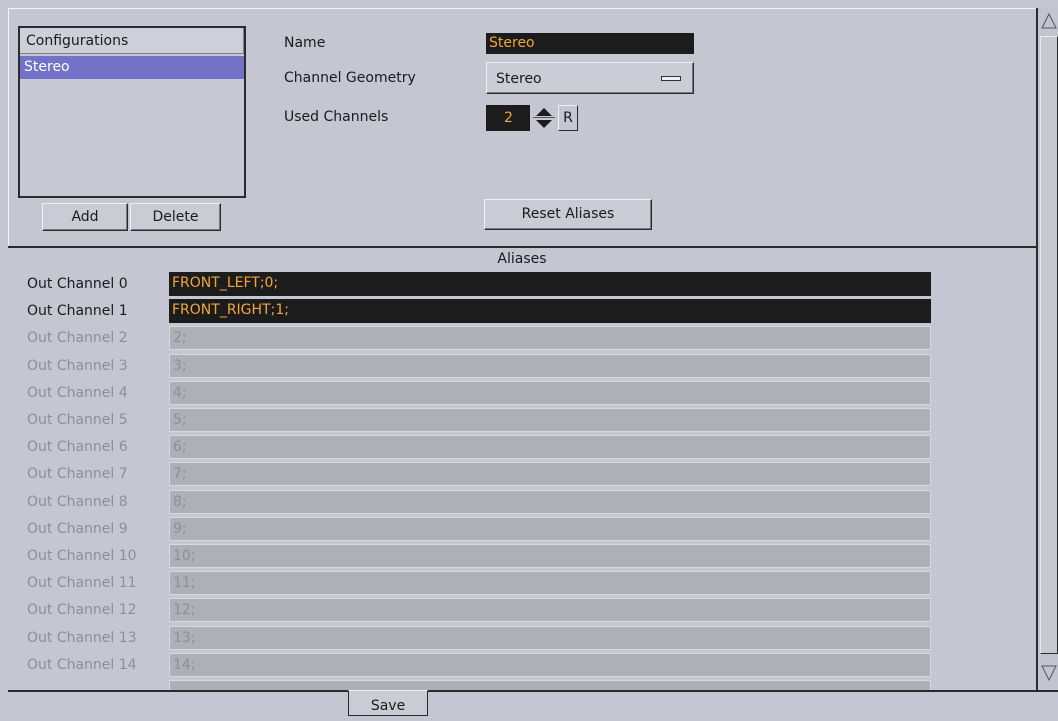 This screenshot has height=721, width=1058. Describe the element at coordinates (550, 556) in the screenshot. I see `alias-row-input: 10;` at that location.